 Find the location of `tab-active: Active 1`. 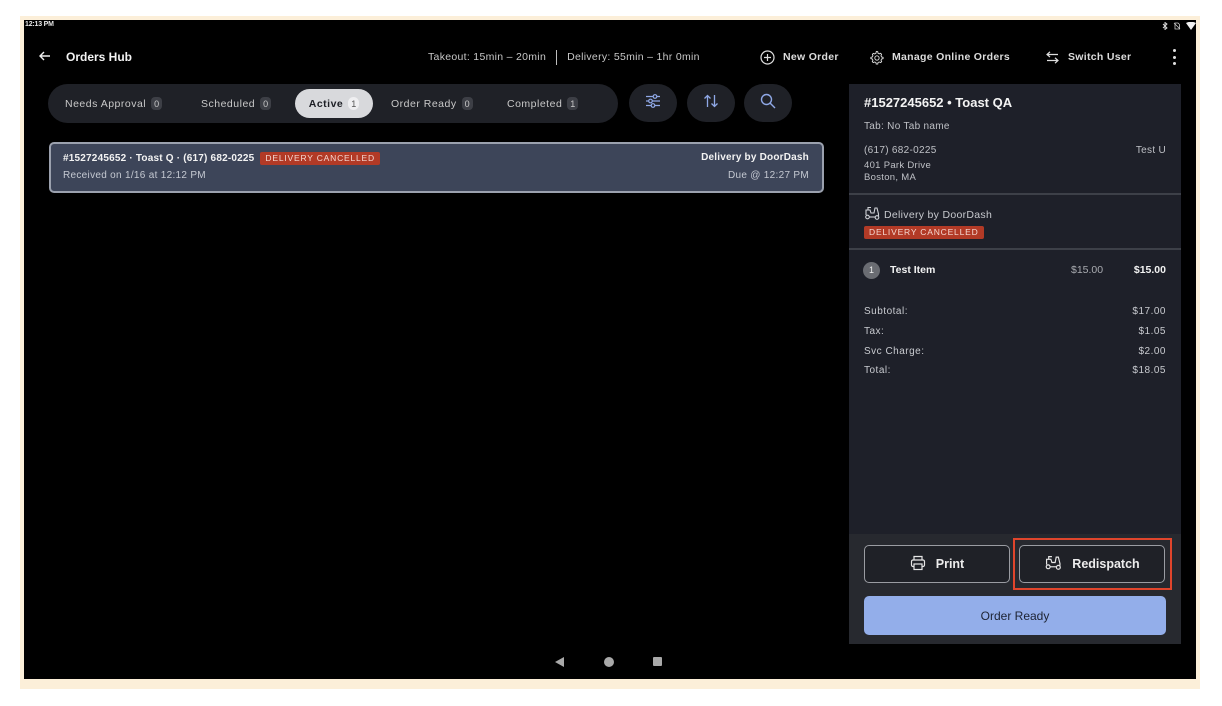

tab-active: Active 1 is located at coordinates (334, 103).